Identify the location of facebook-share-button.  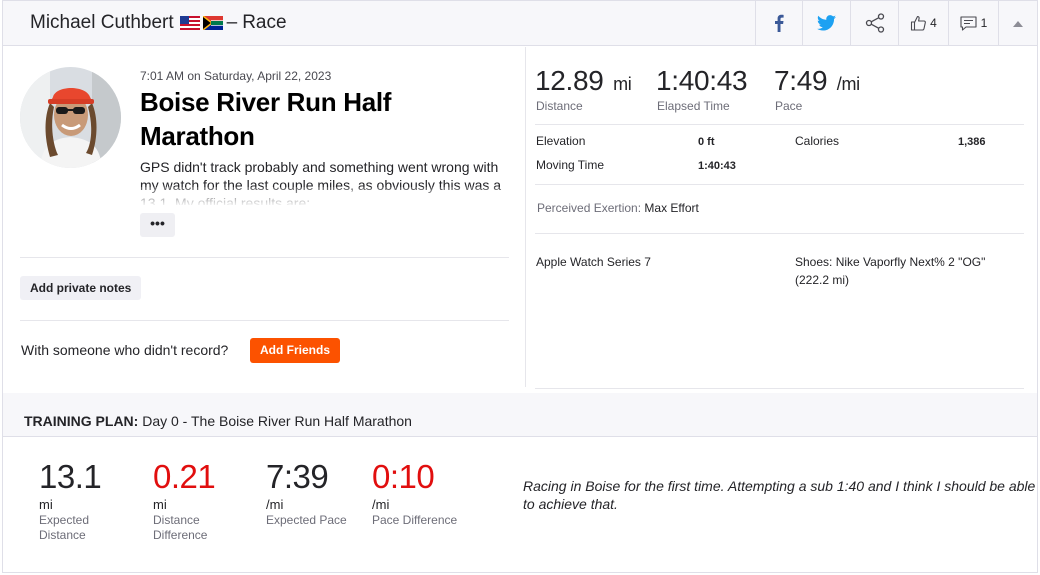
(778, 23).